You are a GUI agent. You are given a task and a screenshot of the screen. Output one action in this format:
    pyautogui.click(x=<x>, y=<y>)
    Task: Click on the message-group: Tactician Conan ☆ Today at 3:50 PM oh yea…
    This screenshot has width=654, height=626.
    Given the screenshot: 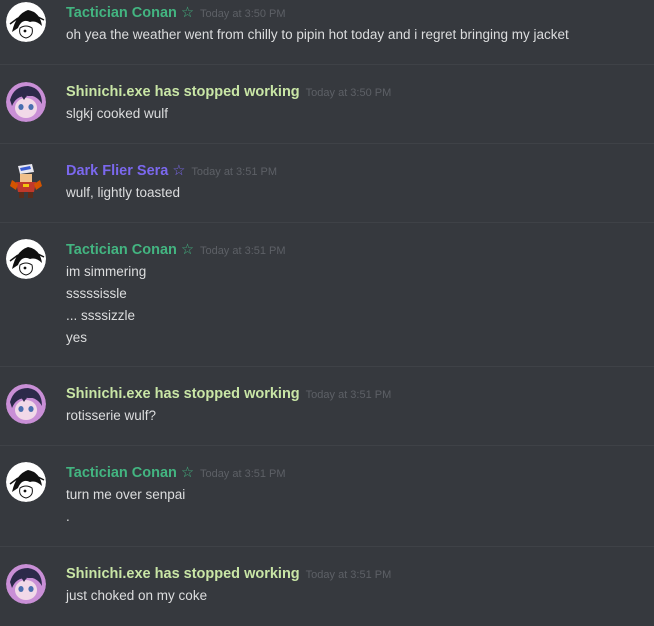 What is the action you would take?
    pyautogui.click(x=327, y=32)
    